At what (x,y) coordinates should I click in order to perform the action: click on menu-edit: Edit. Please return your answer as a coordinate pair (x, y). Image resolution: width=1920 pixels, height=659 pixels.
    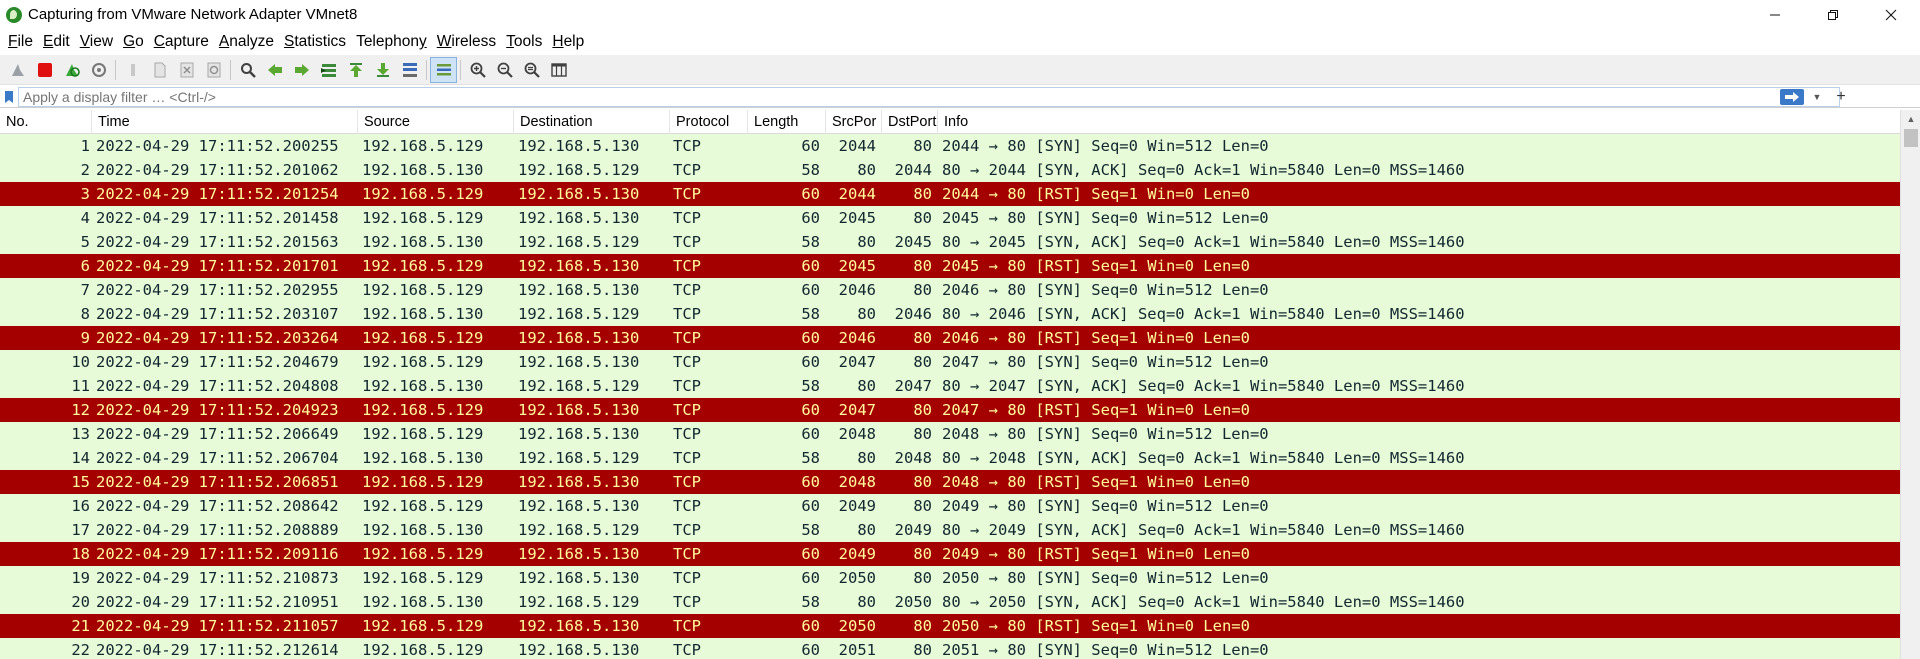
    Looking at the image, I should click on (56, 42).